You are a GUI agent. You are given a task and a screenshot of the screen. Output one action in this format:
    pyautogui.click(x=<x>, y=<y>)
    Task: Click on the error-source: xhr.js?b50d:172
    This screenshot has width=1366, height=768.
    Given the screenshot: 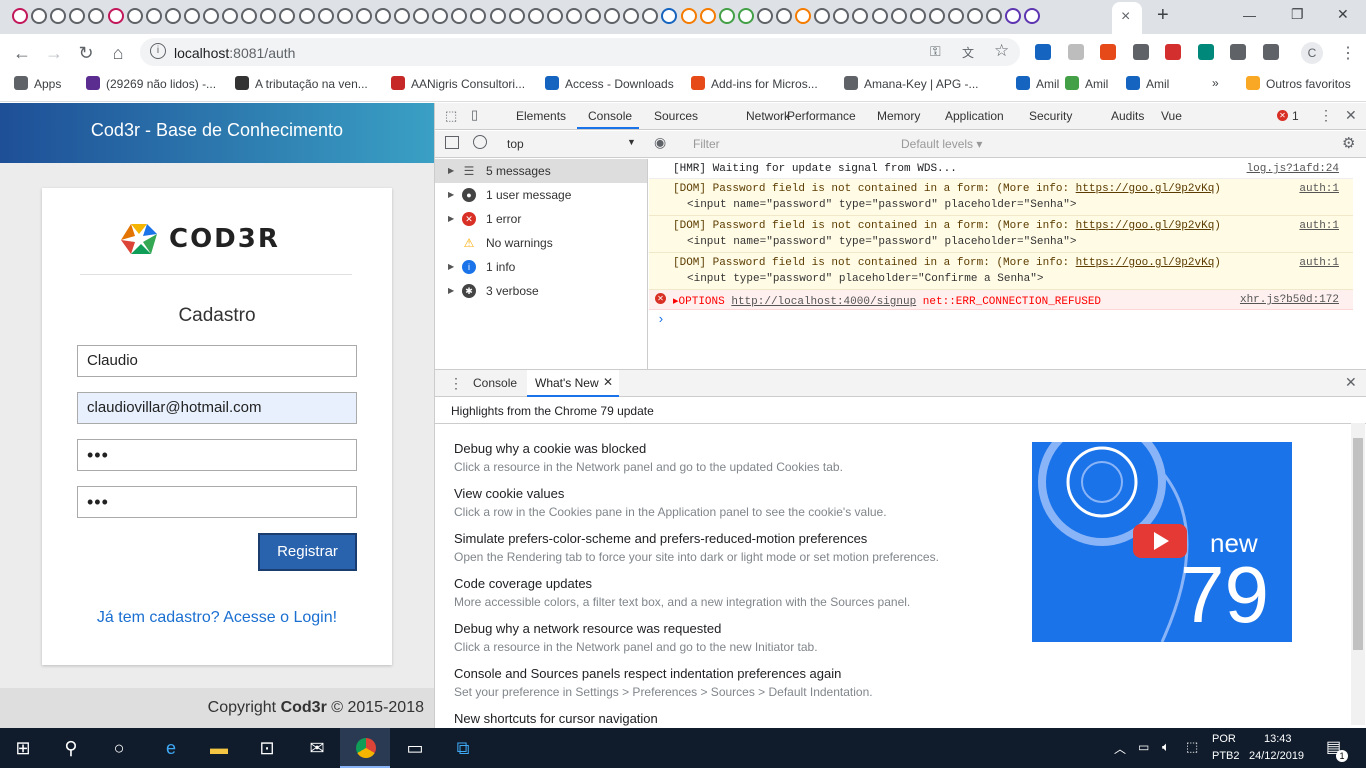 What is the action you would take?
    pyautogui.click(x=1289, y=300)
    